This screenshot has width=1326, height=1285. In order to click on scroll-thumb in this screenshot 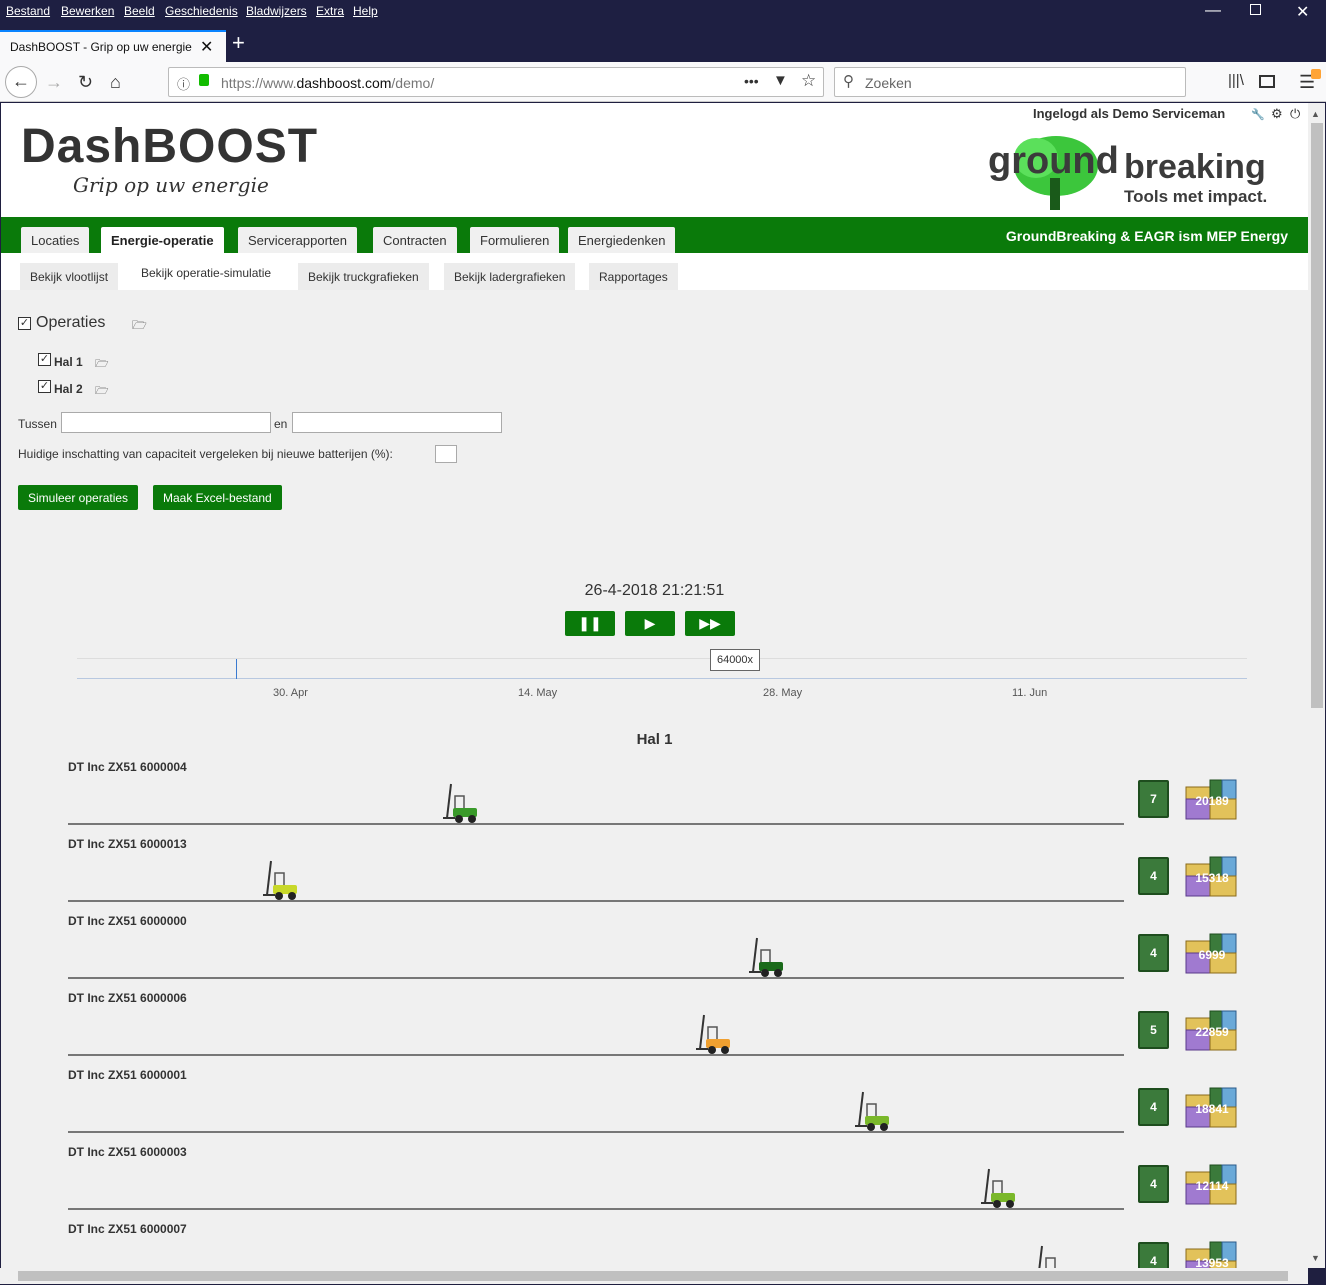, I will do `click(1317, 415)`.